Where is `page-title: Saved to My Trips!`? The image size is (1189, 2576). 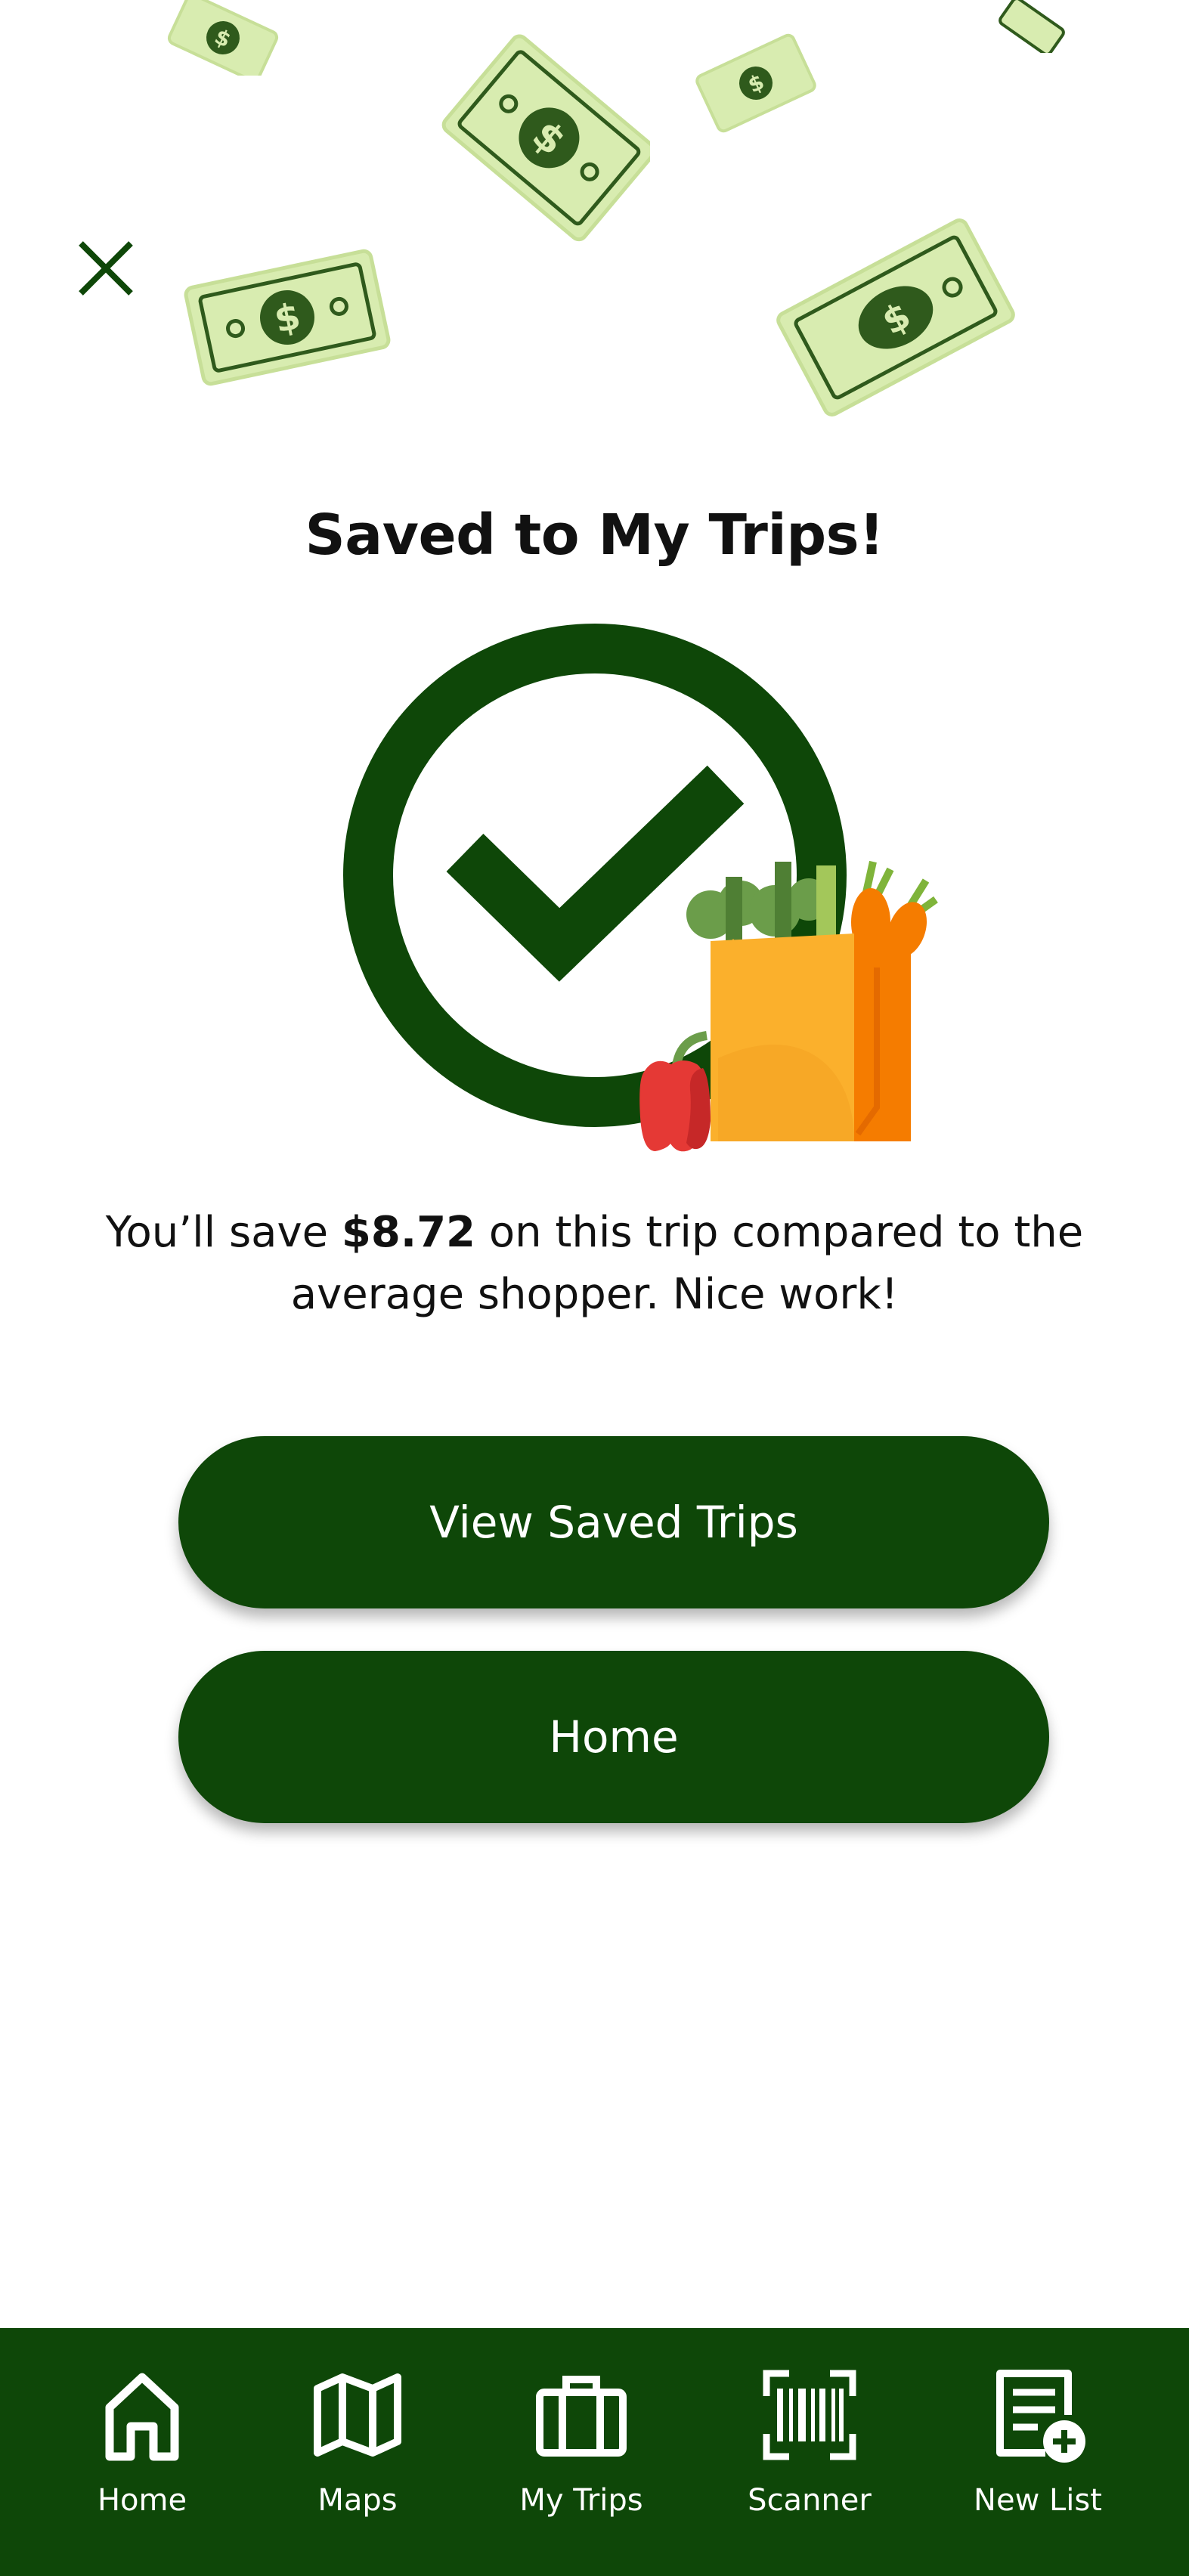 page-title: Saved to My Trips! is located at coordinates (594, 535).